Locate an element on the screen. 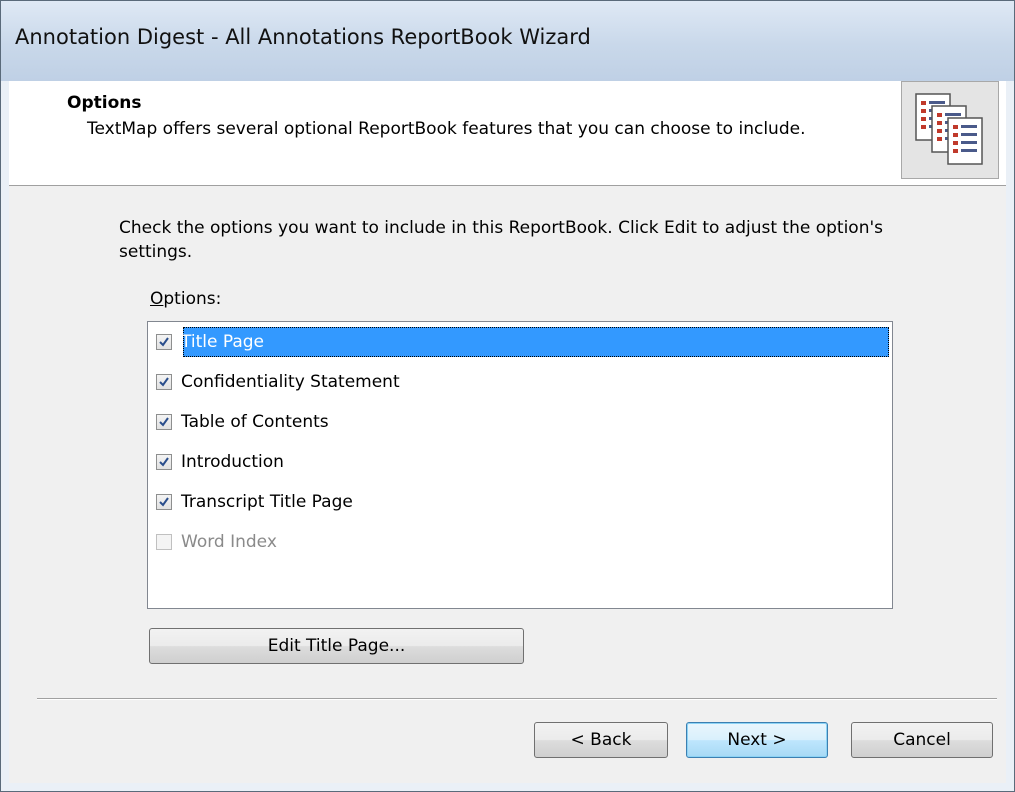  list-item-word-index: Word Index is located at coordinates (216, 542).